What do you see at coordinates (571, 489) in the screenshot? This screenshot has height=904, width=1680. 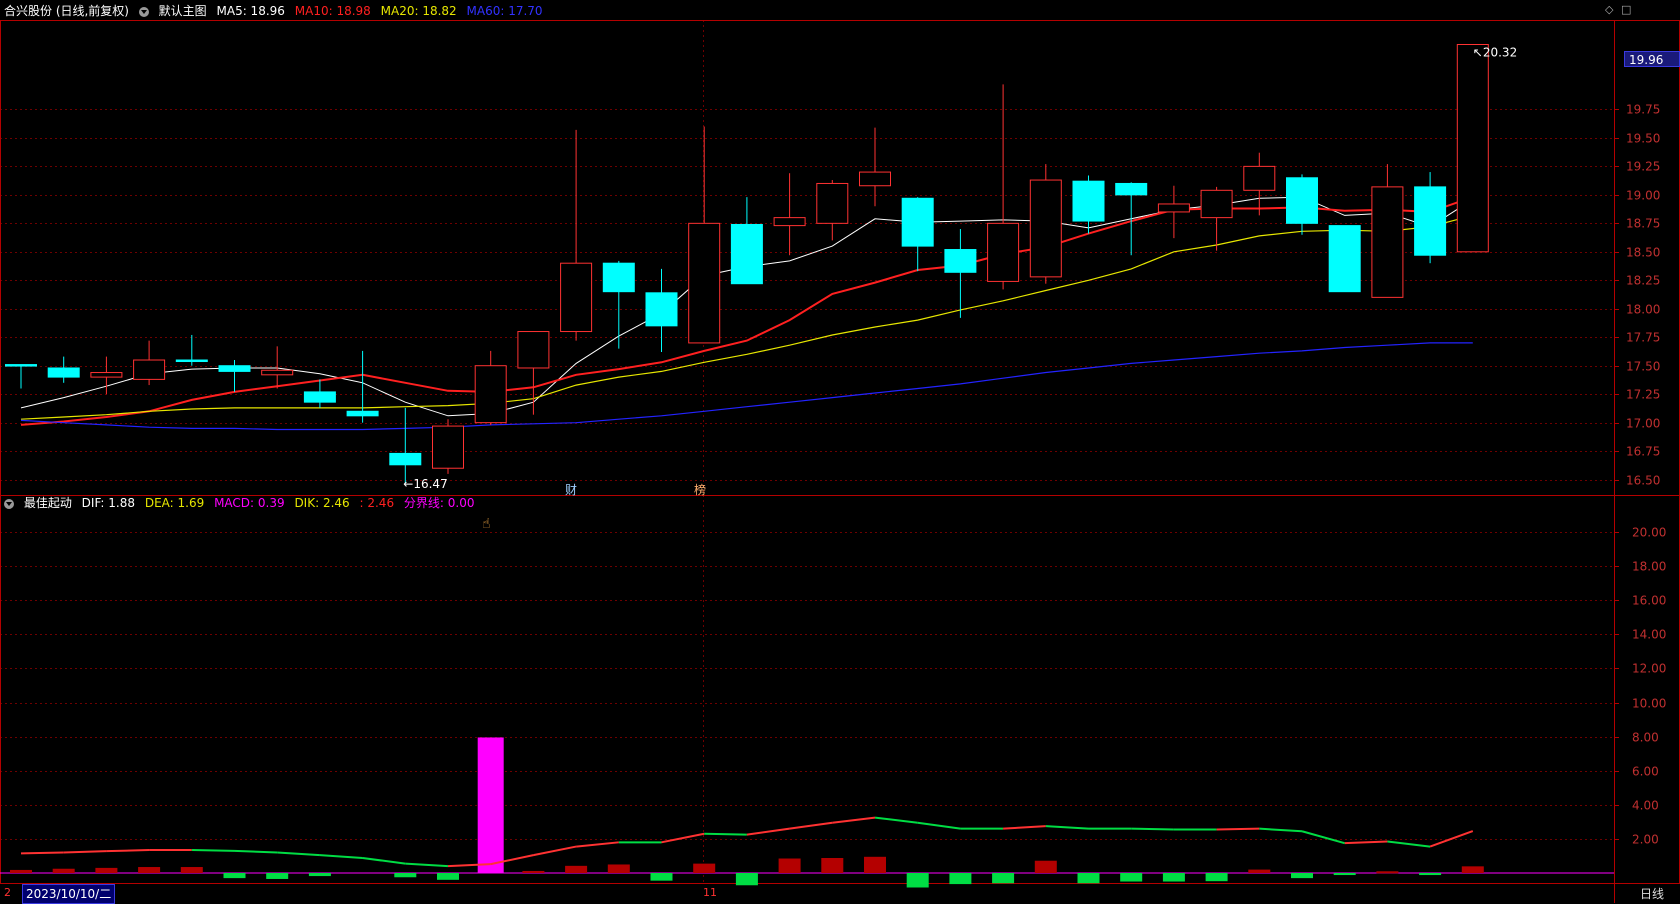 I see `event-tag-finance: 财` at bounding box center [571, 489].